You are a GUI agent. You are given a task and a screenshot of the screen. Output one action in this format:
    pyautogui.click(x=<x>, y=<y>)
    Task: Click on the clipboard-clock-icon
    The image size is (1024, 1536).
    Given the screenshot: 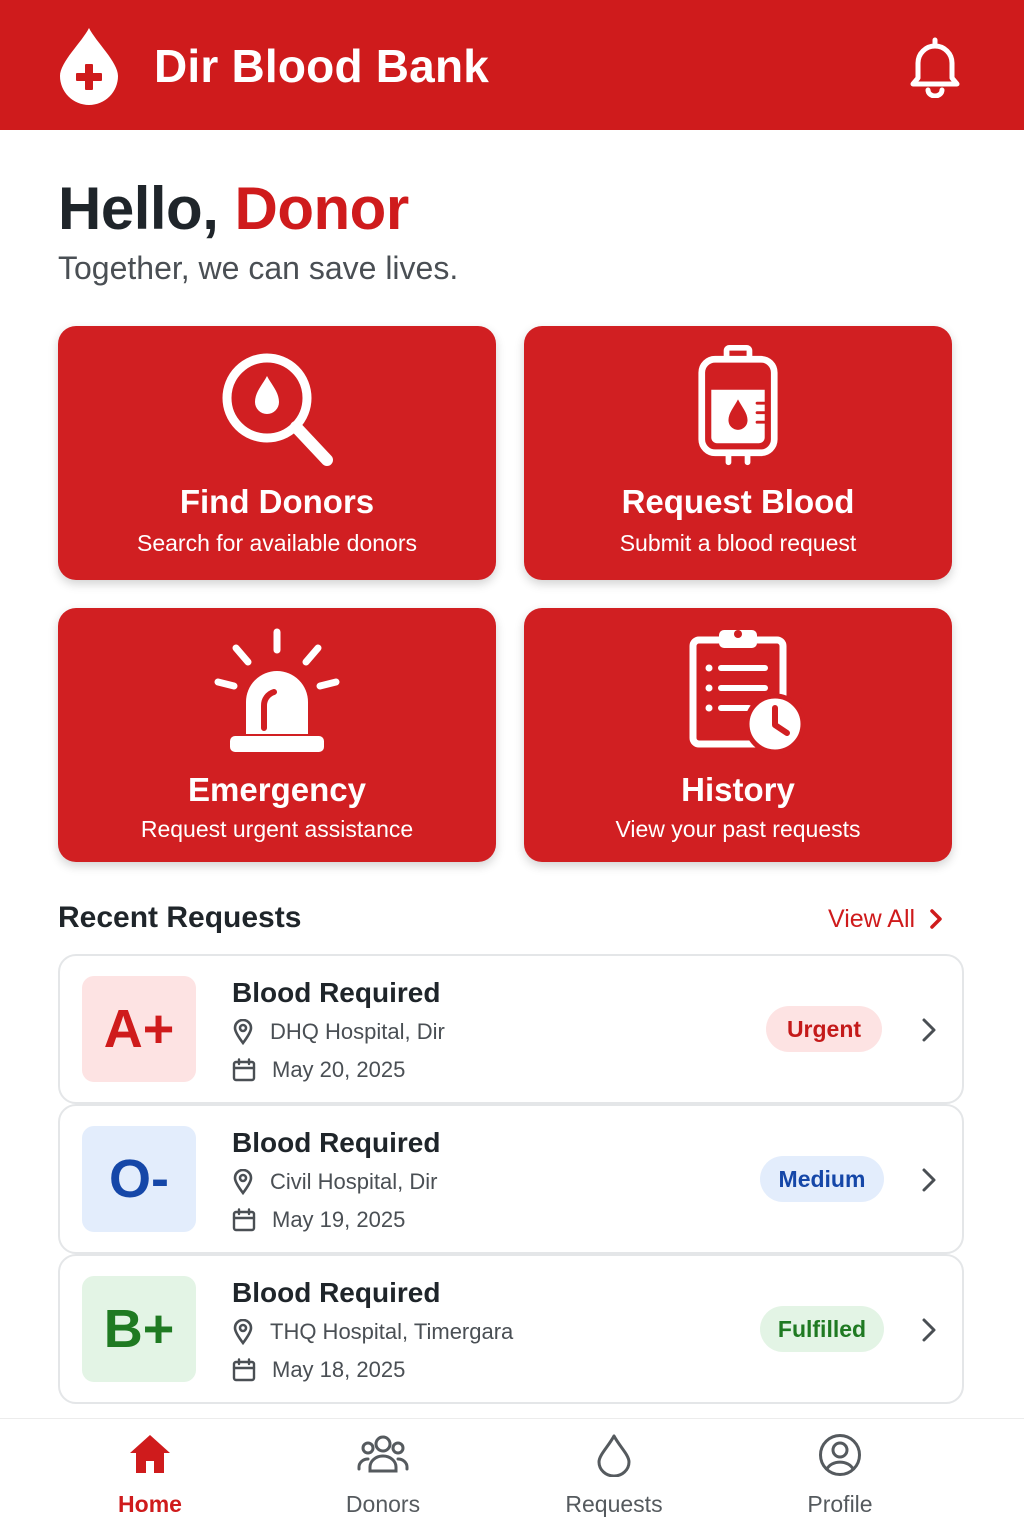 What is the action you would take?
    pyautogui.click(x=747, y=692)
    